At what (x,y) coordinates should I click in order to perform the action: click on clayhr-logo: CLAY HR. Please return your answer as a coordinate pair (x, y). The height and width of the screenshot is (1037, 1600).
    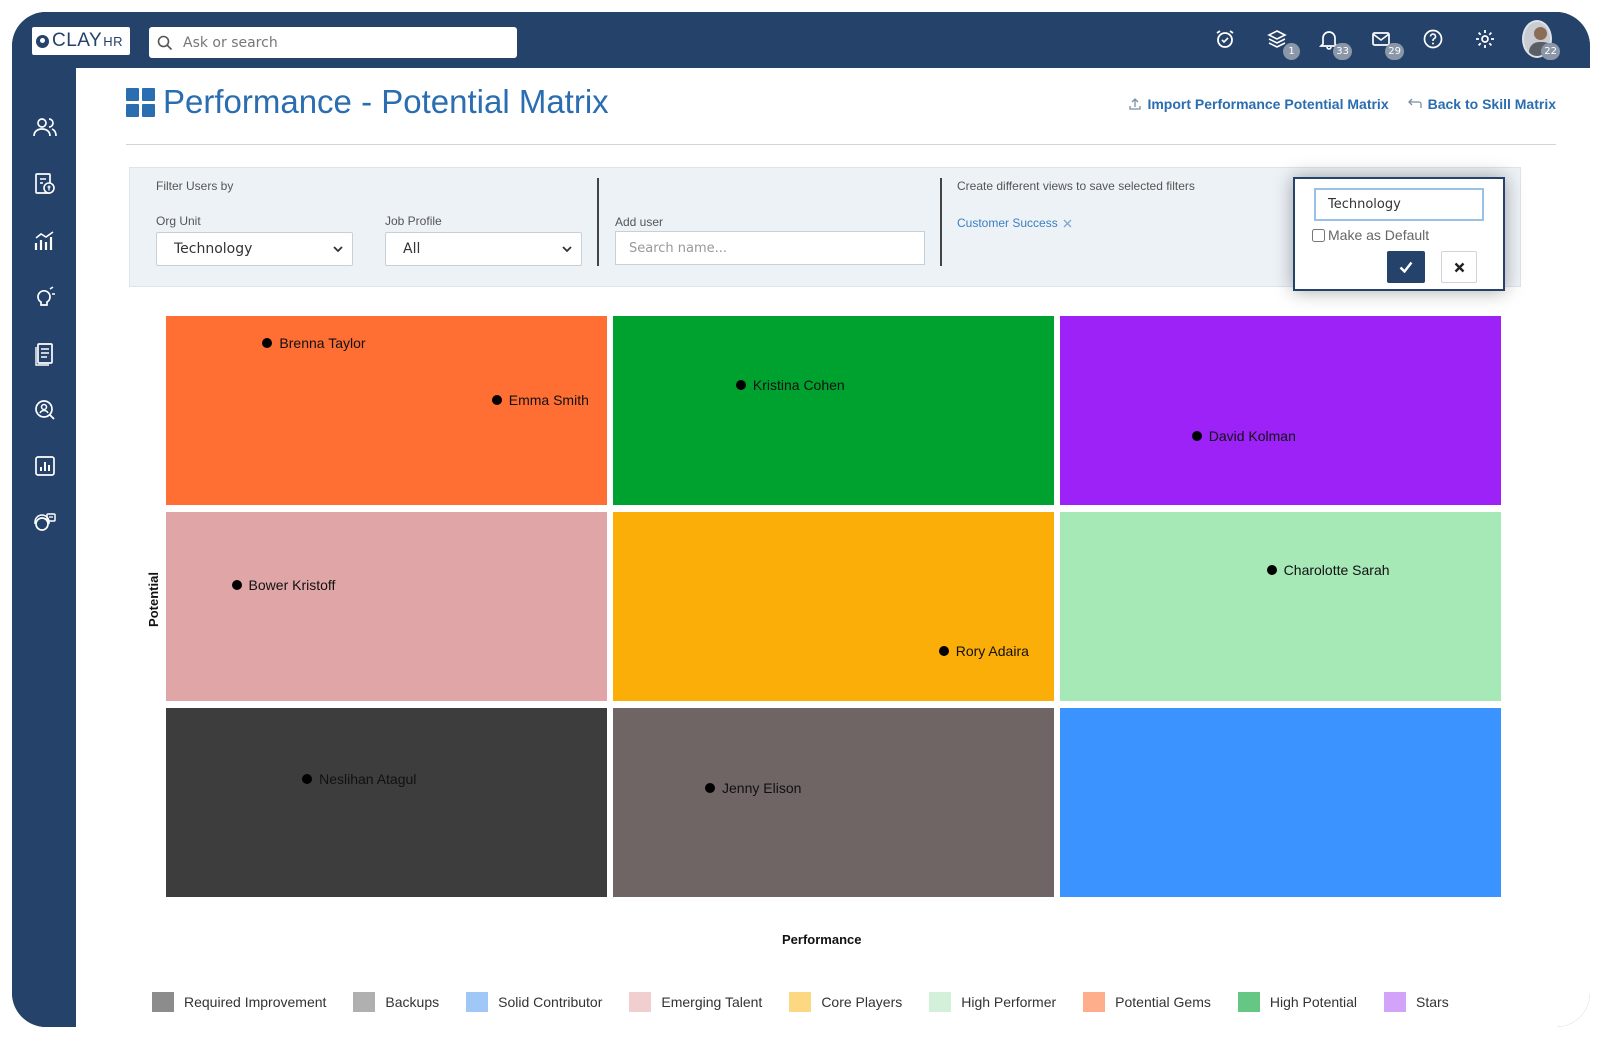
    Looking at the image, I should click on (81, 41).